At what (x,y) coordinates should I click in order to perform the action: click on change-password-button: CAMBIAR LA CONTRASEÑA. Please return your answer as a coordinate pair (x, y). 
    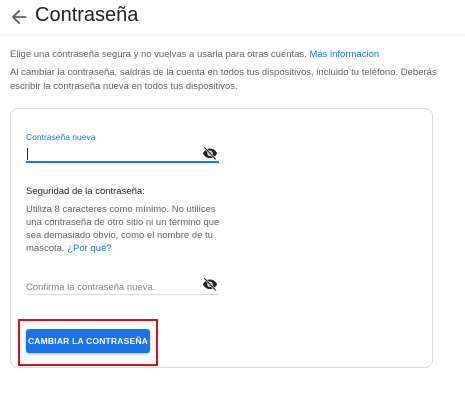
    Looking at the image, I should click on (88, 341).